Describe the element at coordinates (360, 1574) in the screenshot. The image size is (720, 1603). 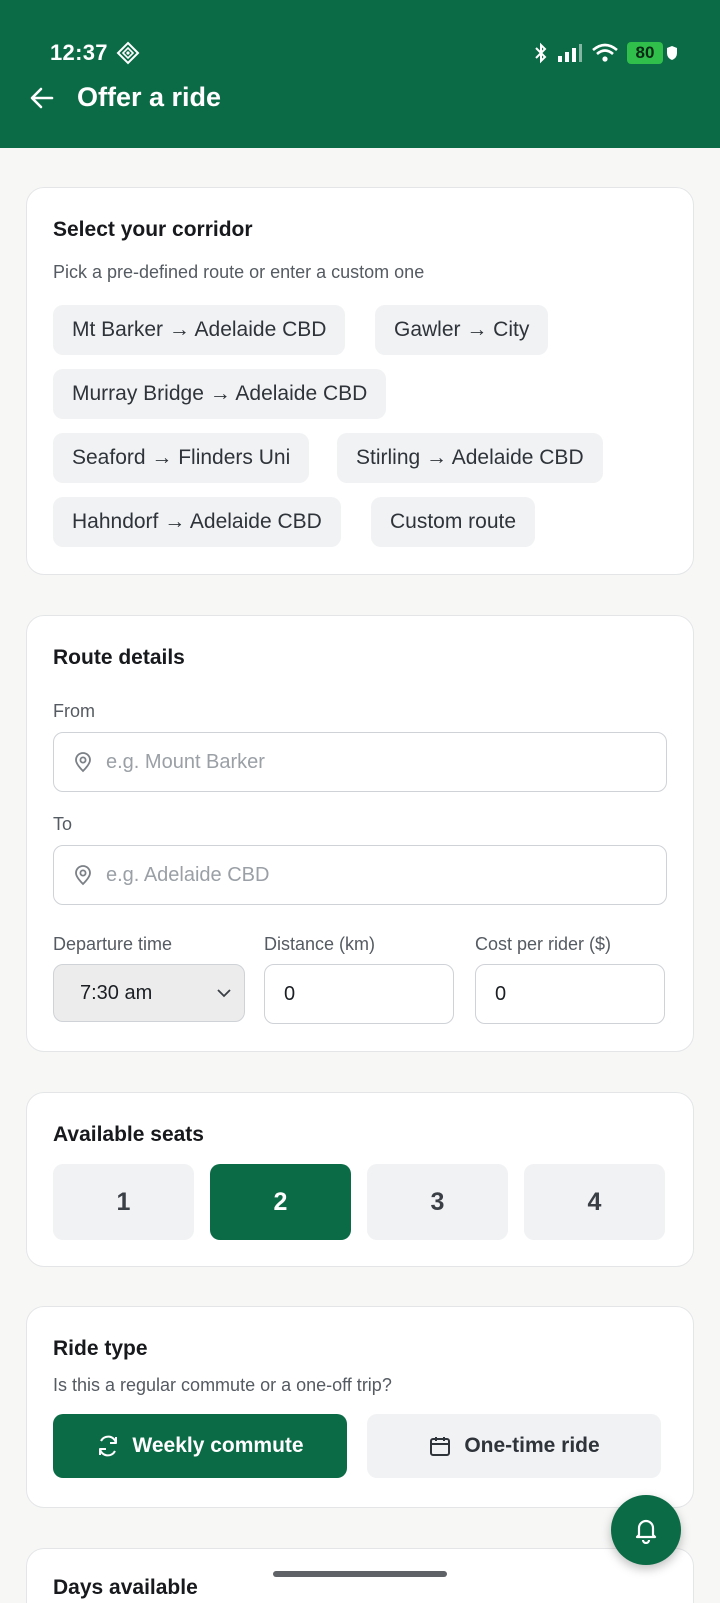
I see `home-indicator` at that location.